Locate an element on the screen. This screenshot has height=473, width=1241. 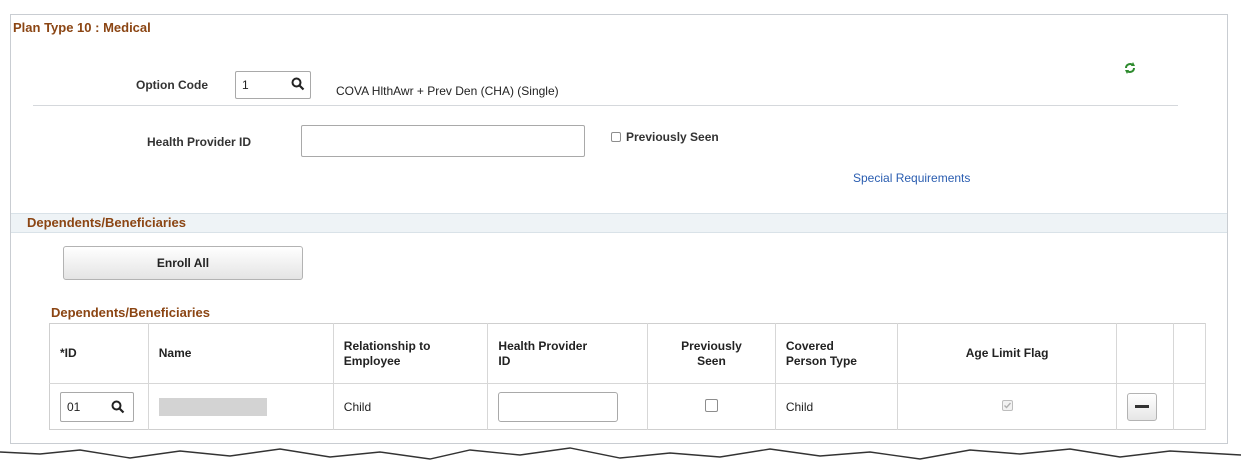
redacted-name is located at coordinates (212, 406).